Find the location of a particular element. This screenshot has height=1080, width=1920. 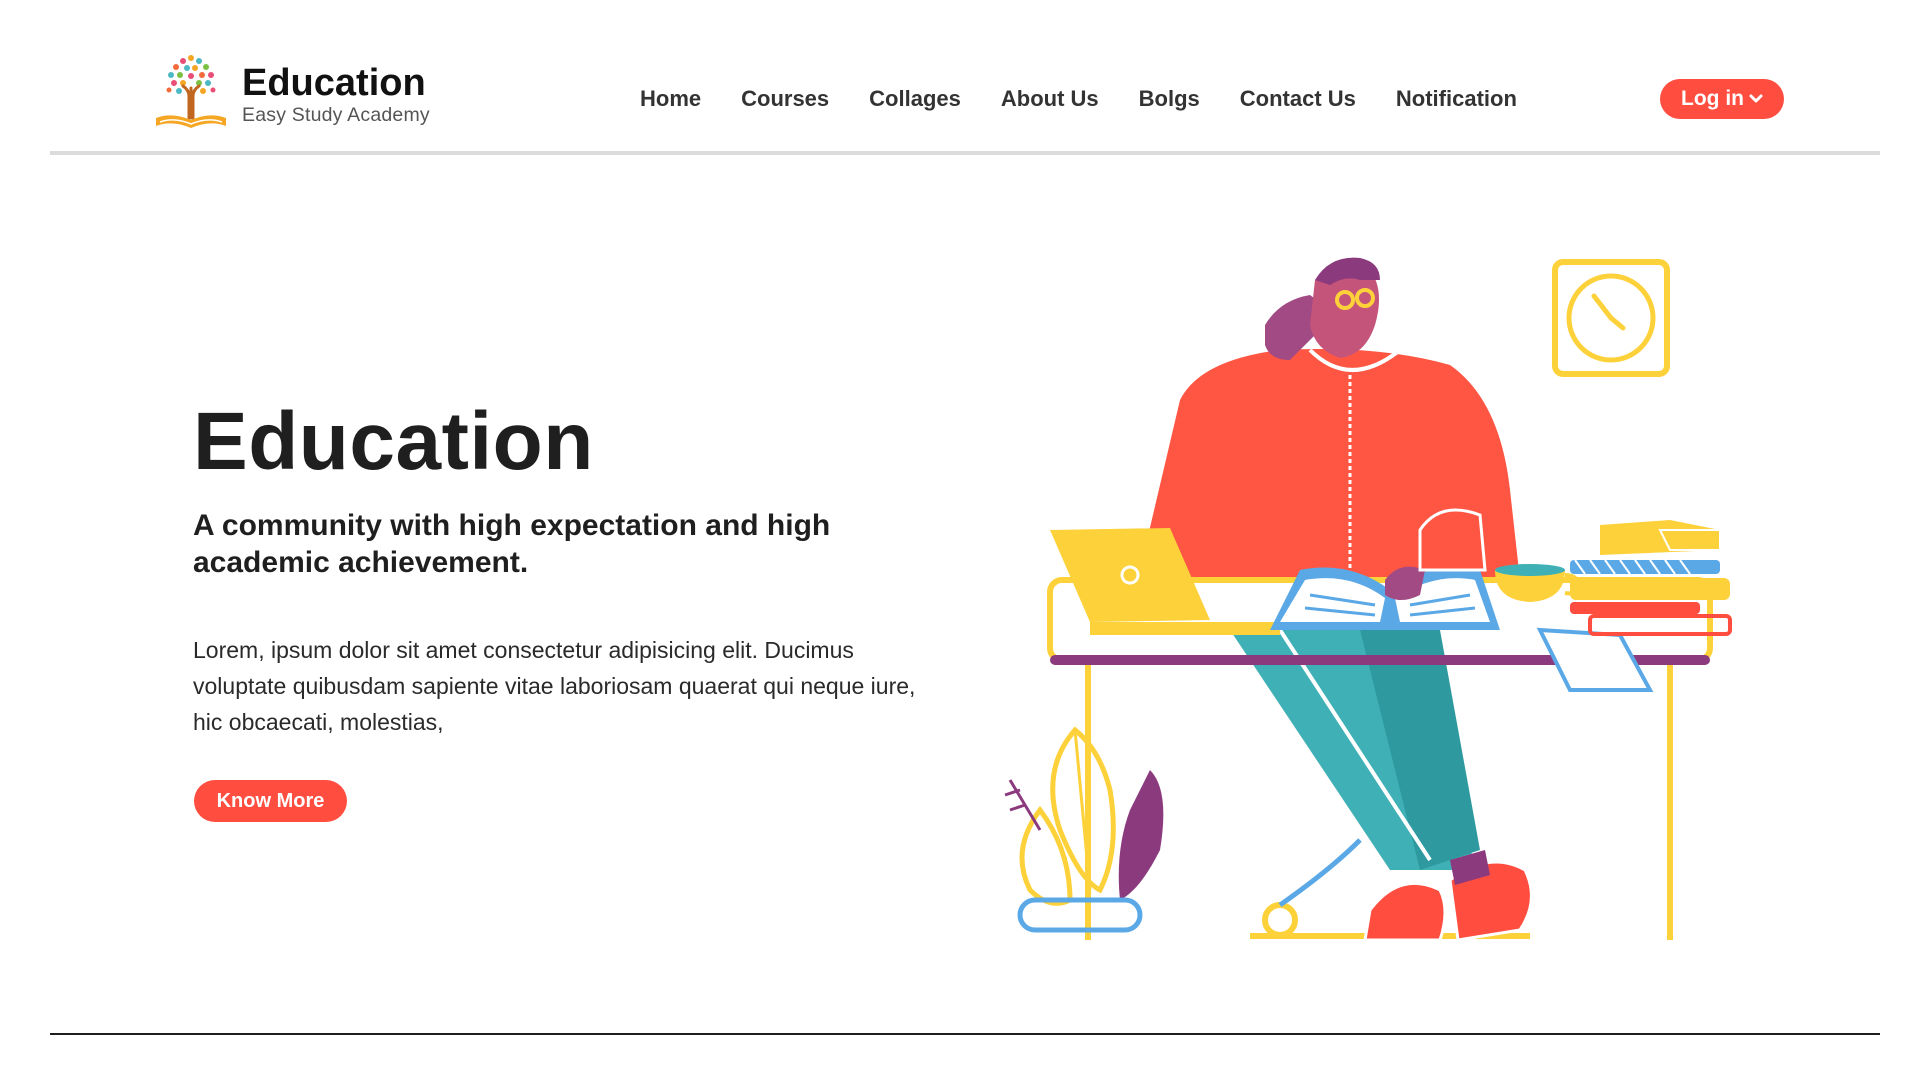

wall-clock-icon is located at coordinates (1611, 318).